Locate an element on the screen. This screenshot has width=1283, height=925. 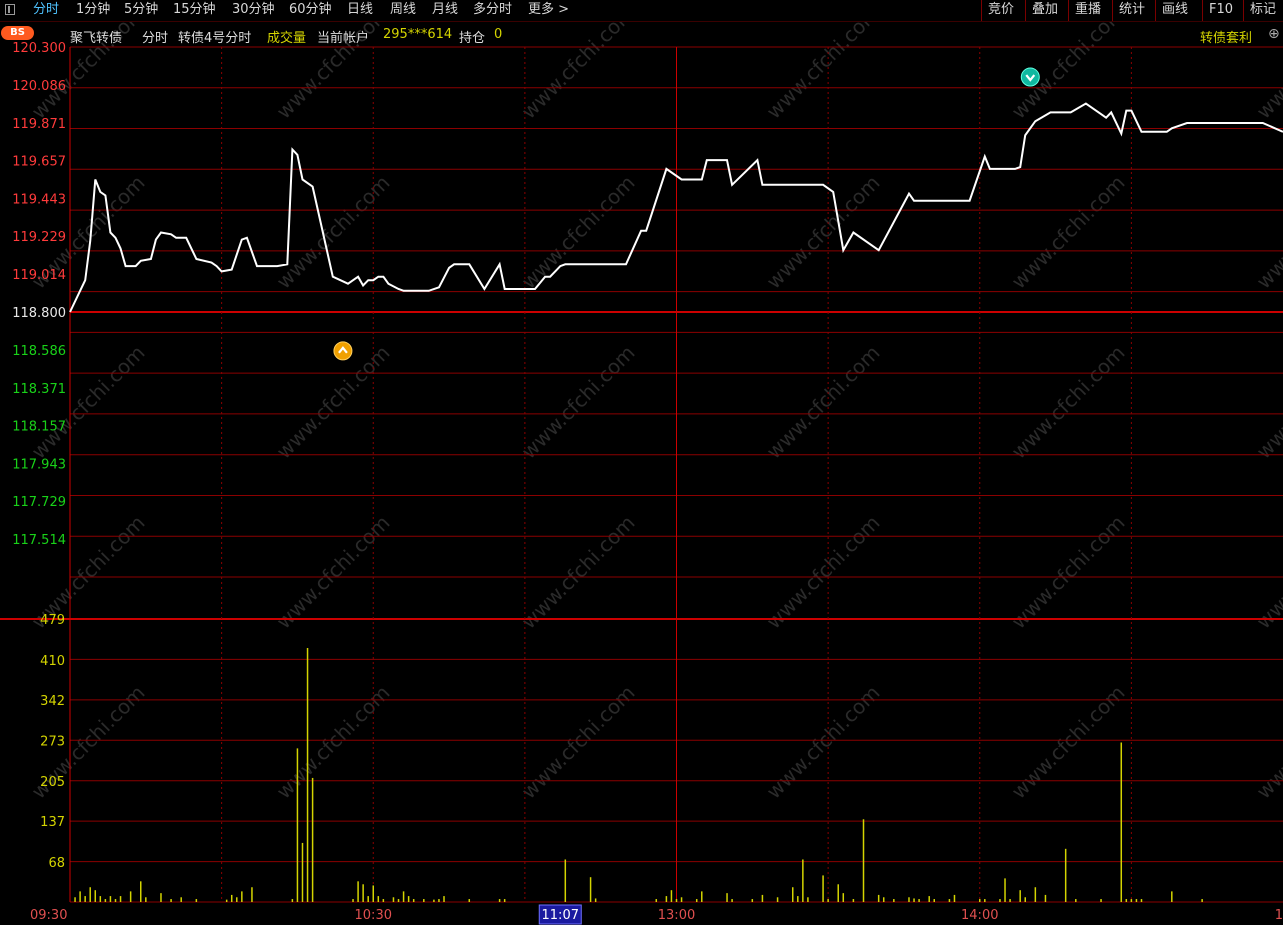
toolbar-button-2: 重播 is located at coordinates (1084, 10).